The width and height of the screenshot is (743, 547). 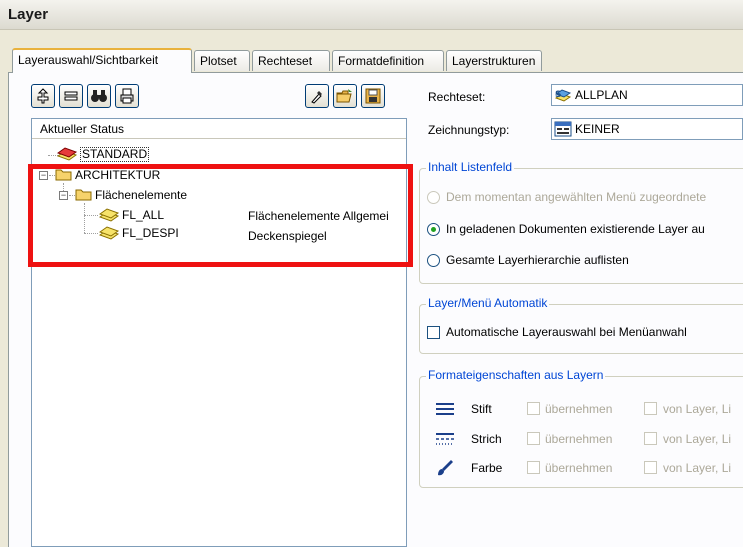 I want to click on save-disk-icon, so click(x=373, y=96).